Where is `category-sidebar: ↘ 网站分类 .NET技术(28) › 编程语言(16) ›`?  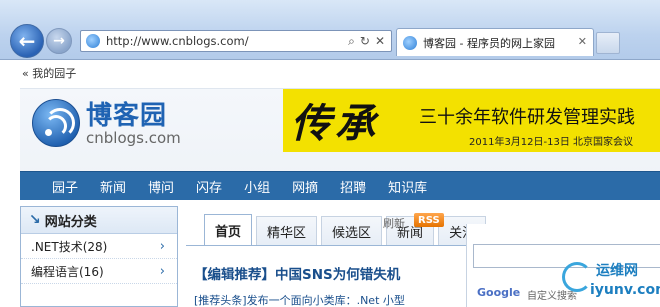
category-sidebar: ↘ 网站分类 .NET技术(28) › 编程语言(16) › is located at coordinates (99, 256).